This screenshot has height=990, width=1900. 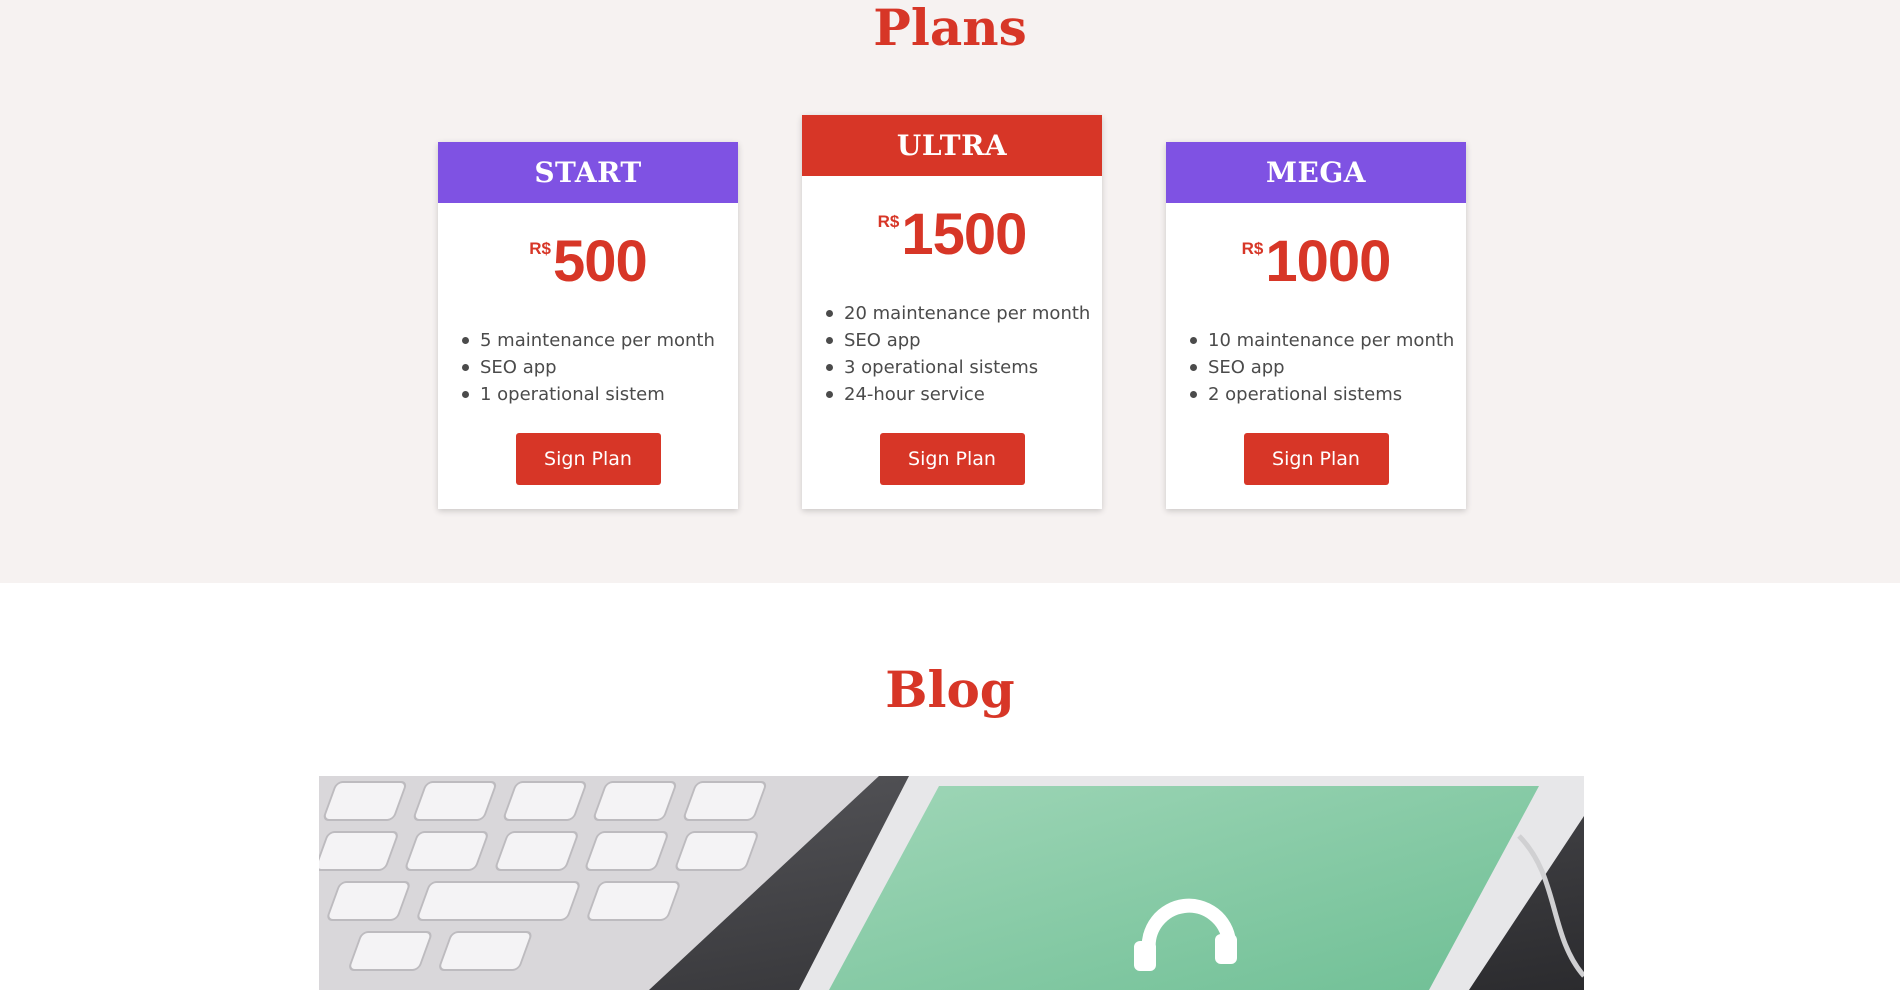 I want to click on feature-item: 5 maintenance per month, so click(x=600, y=340).